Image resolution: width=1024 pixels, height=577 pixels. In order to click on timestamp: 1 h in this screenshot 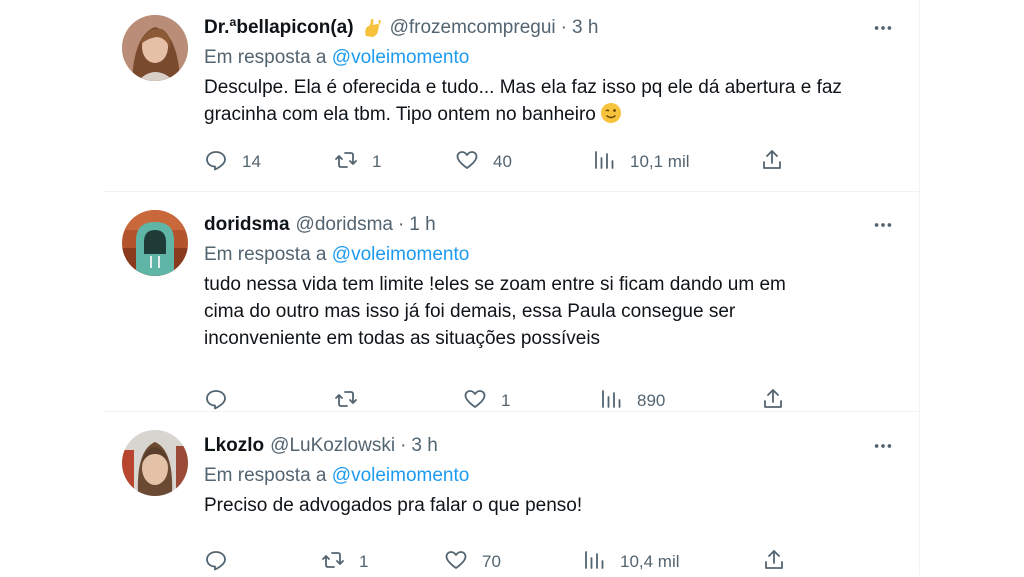, I will do `click(422, 225)`.